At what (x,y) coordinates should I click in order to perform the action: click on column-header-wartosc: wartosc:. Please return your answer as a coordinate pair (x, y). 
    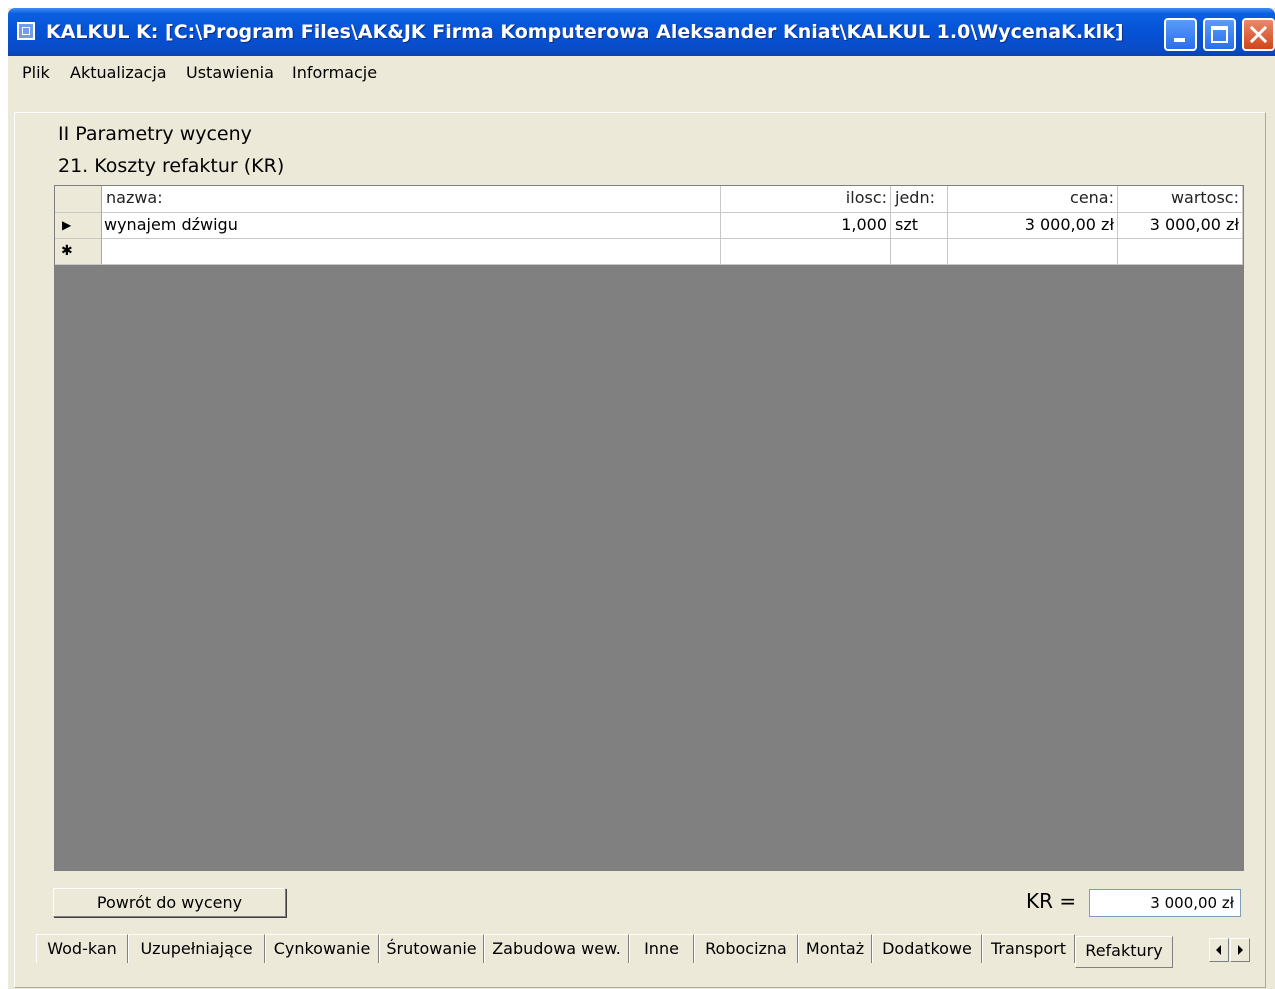
    Looking at the image, I should click on (1180, 199).